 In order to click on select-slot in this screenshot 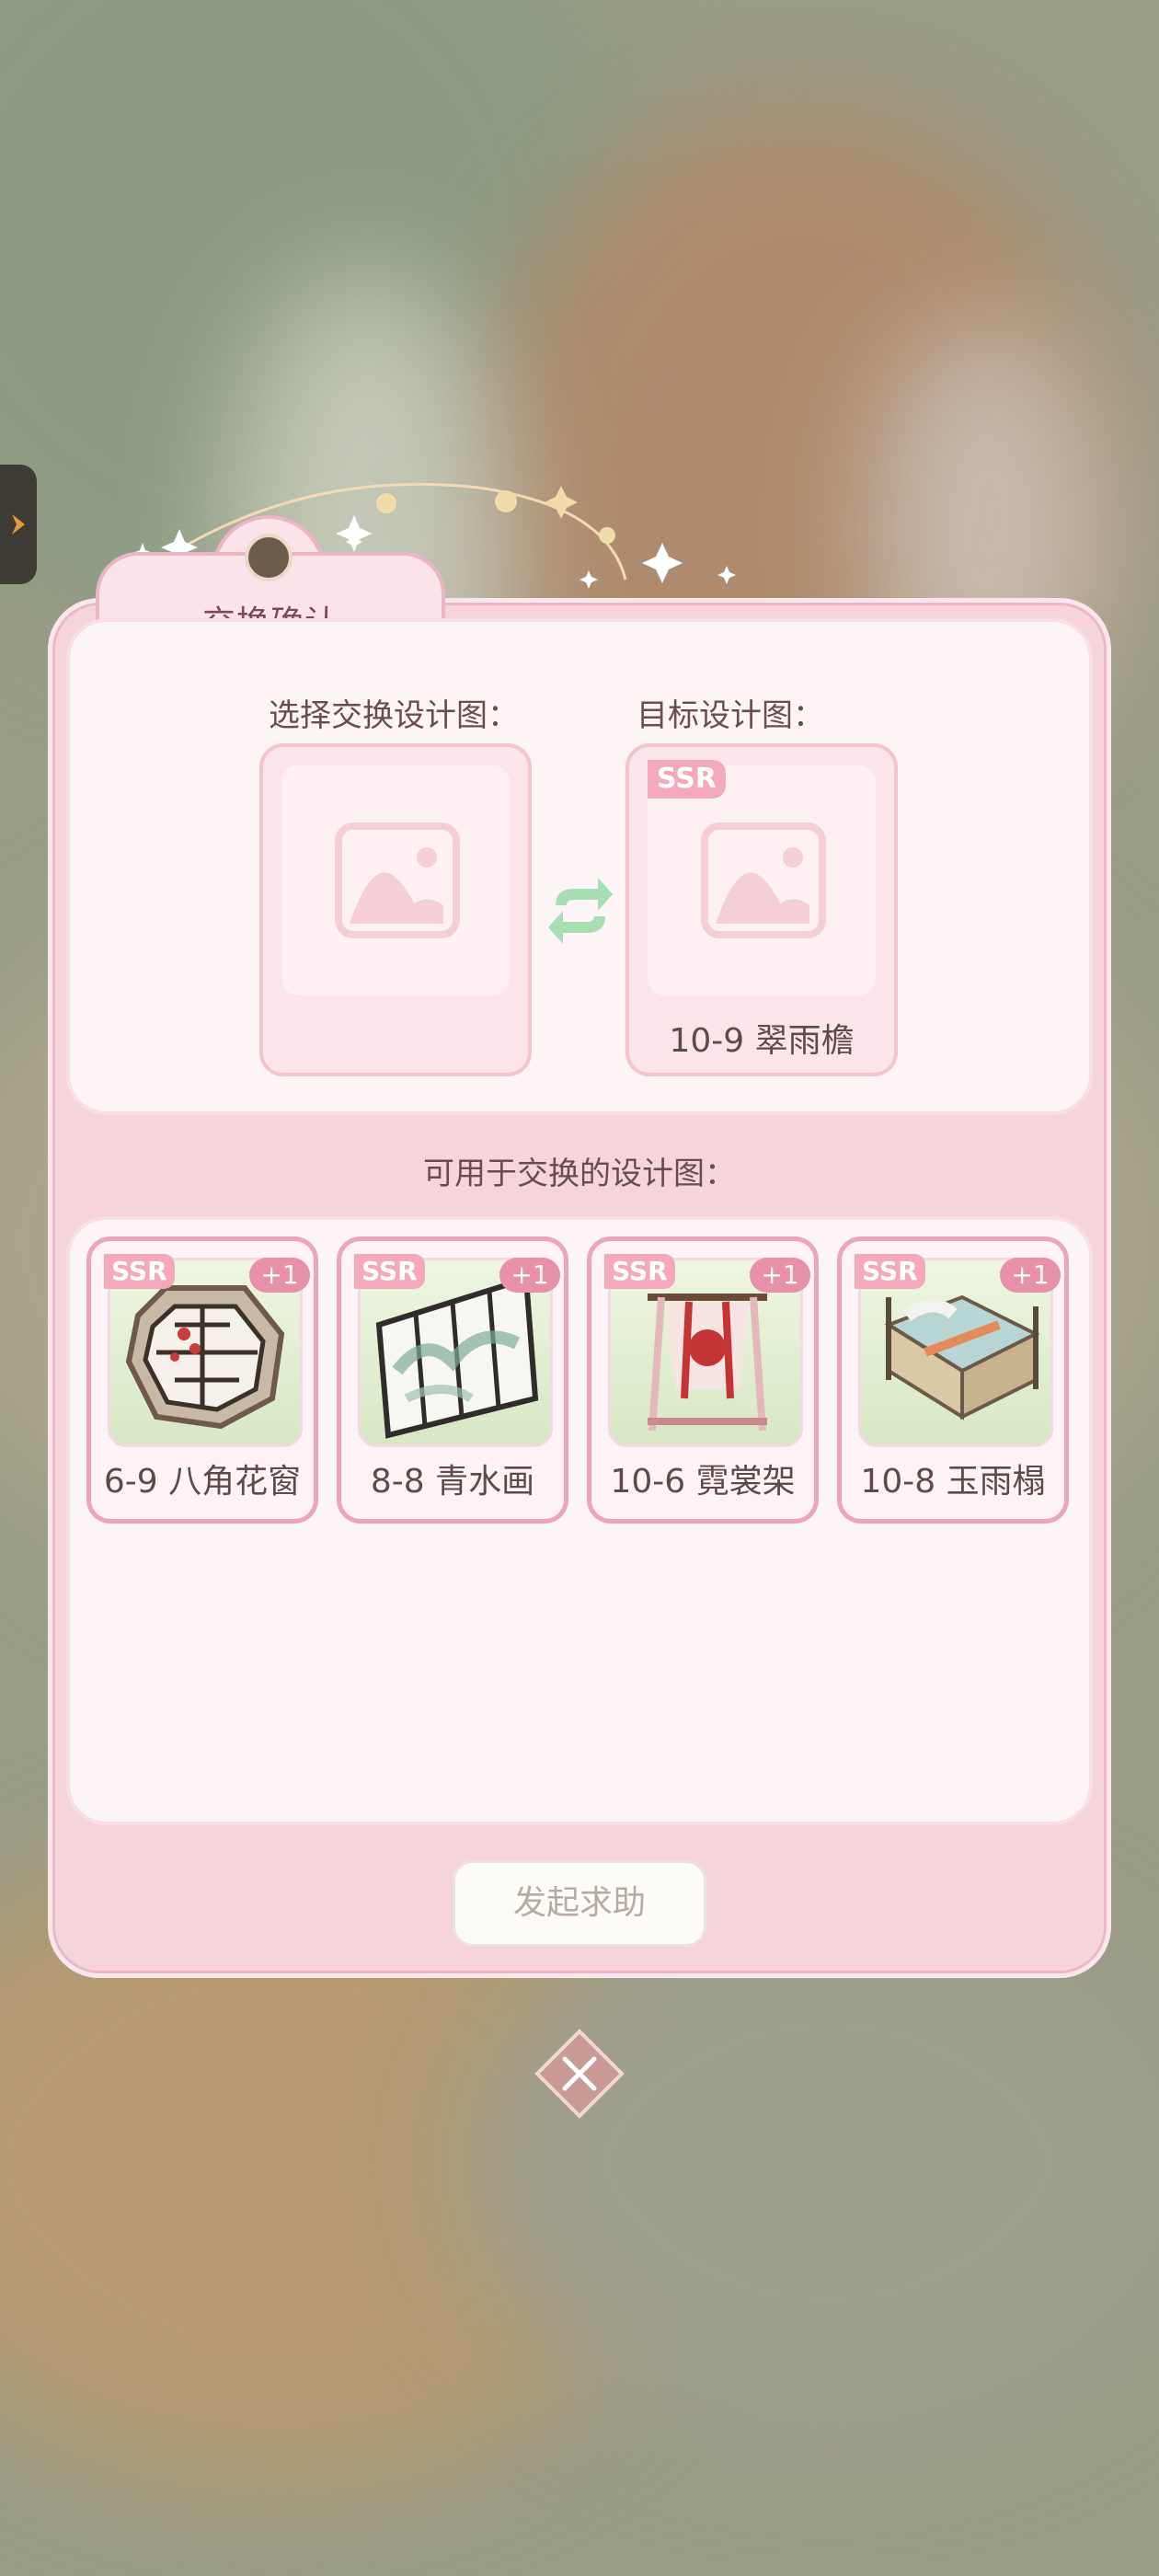, I will do `click(395, 909)`.